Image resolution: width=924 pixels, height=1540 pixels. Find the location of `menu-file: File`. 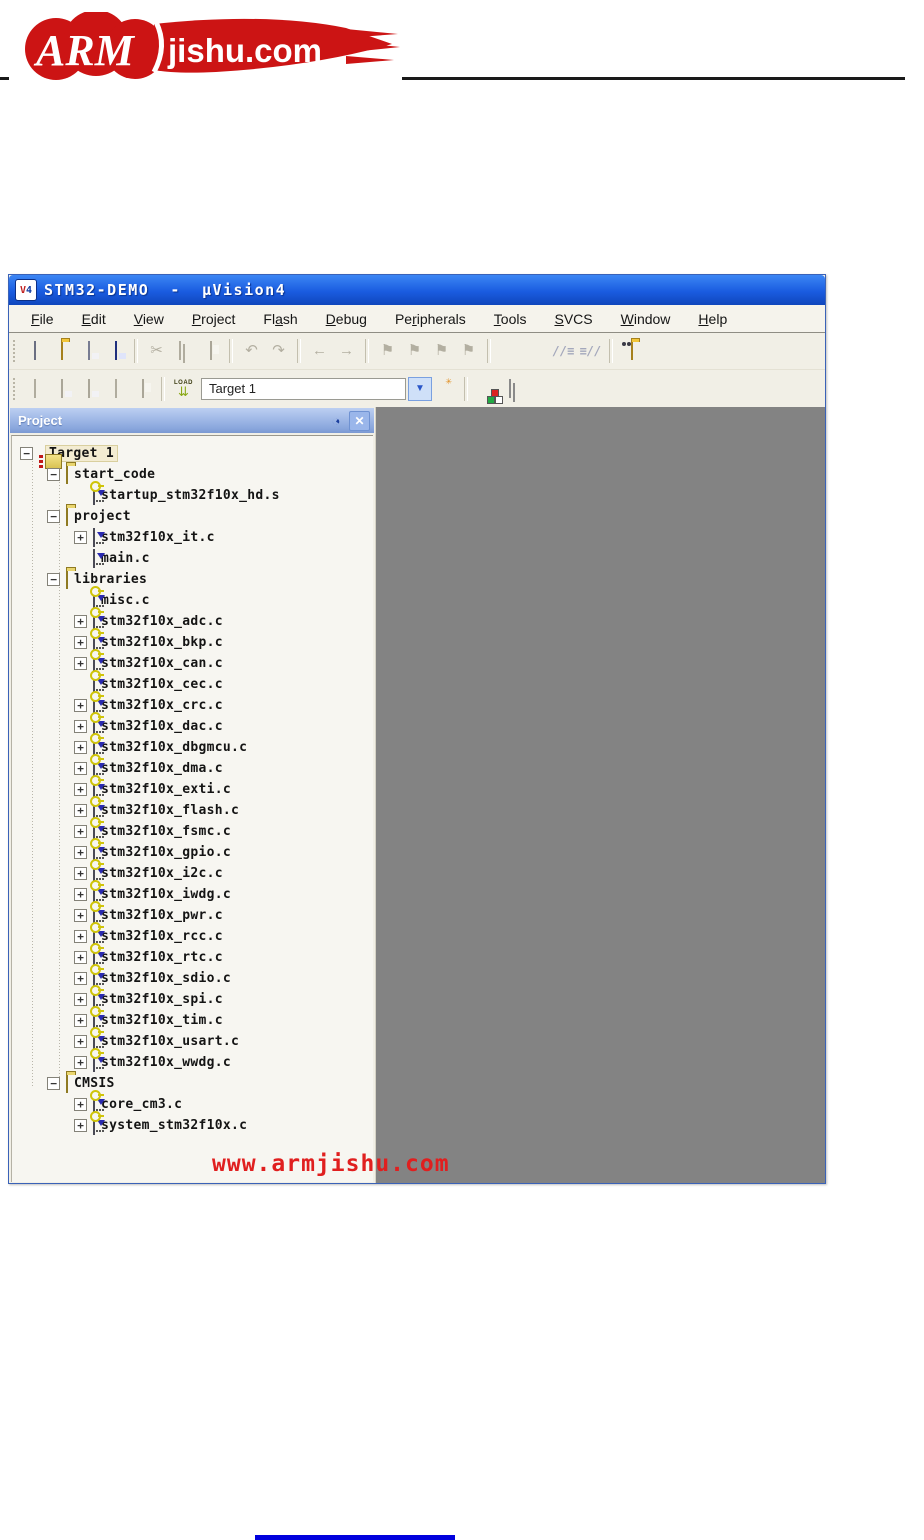

menu-file: File is located at coordinates (42, 319).